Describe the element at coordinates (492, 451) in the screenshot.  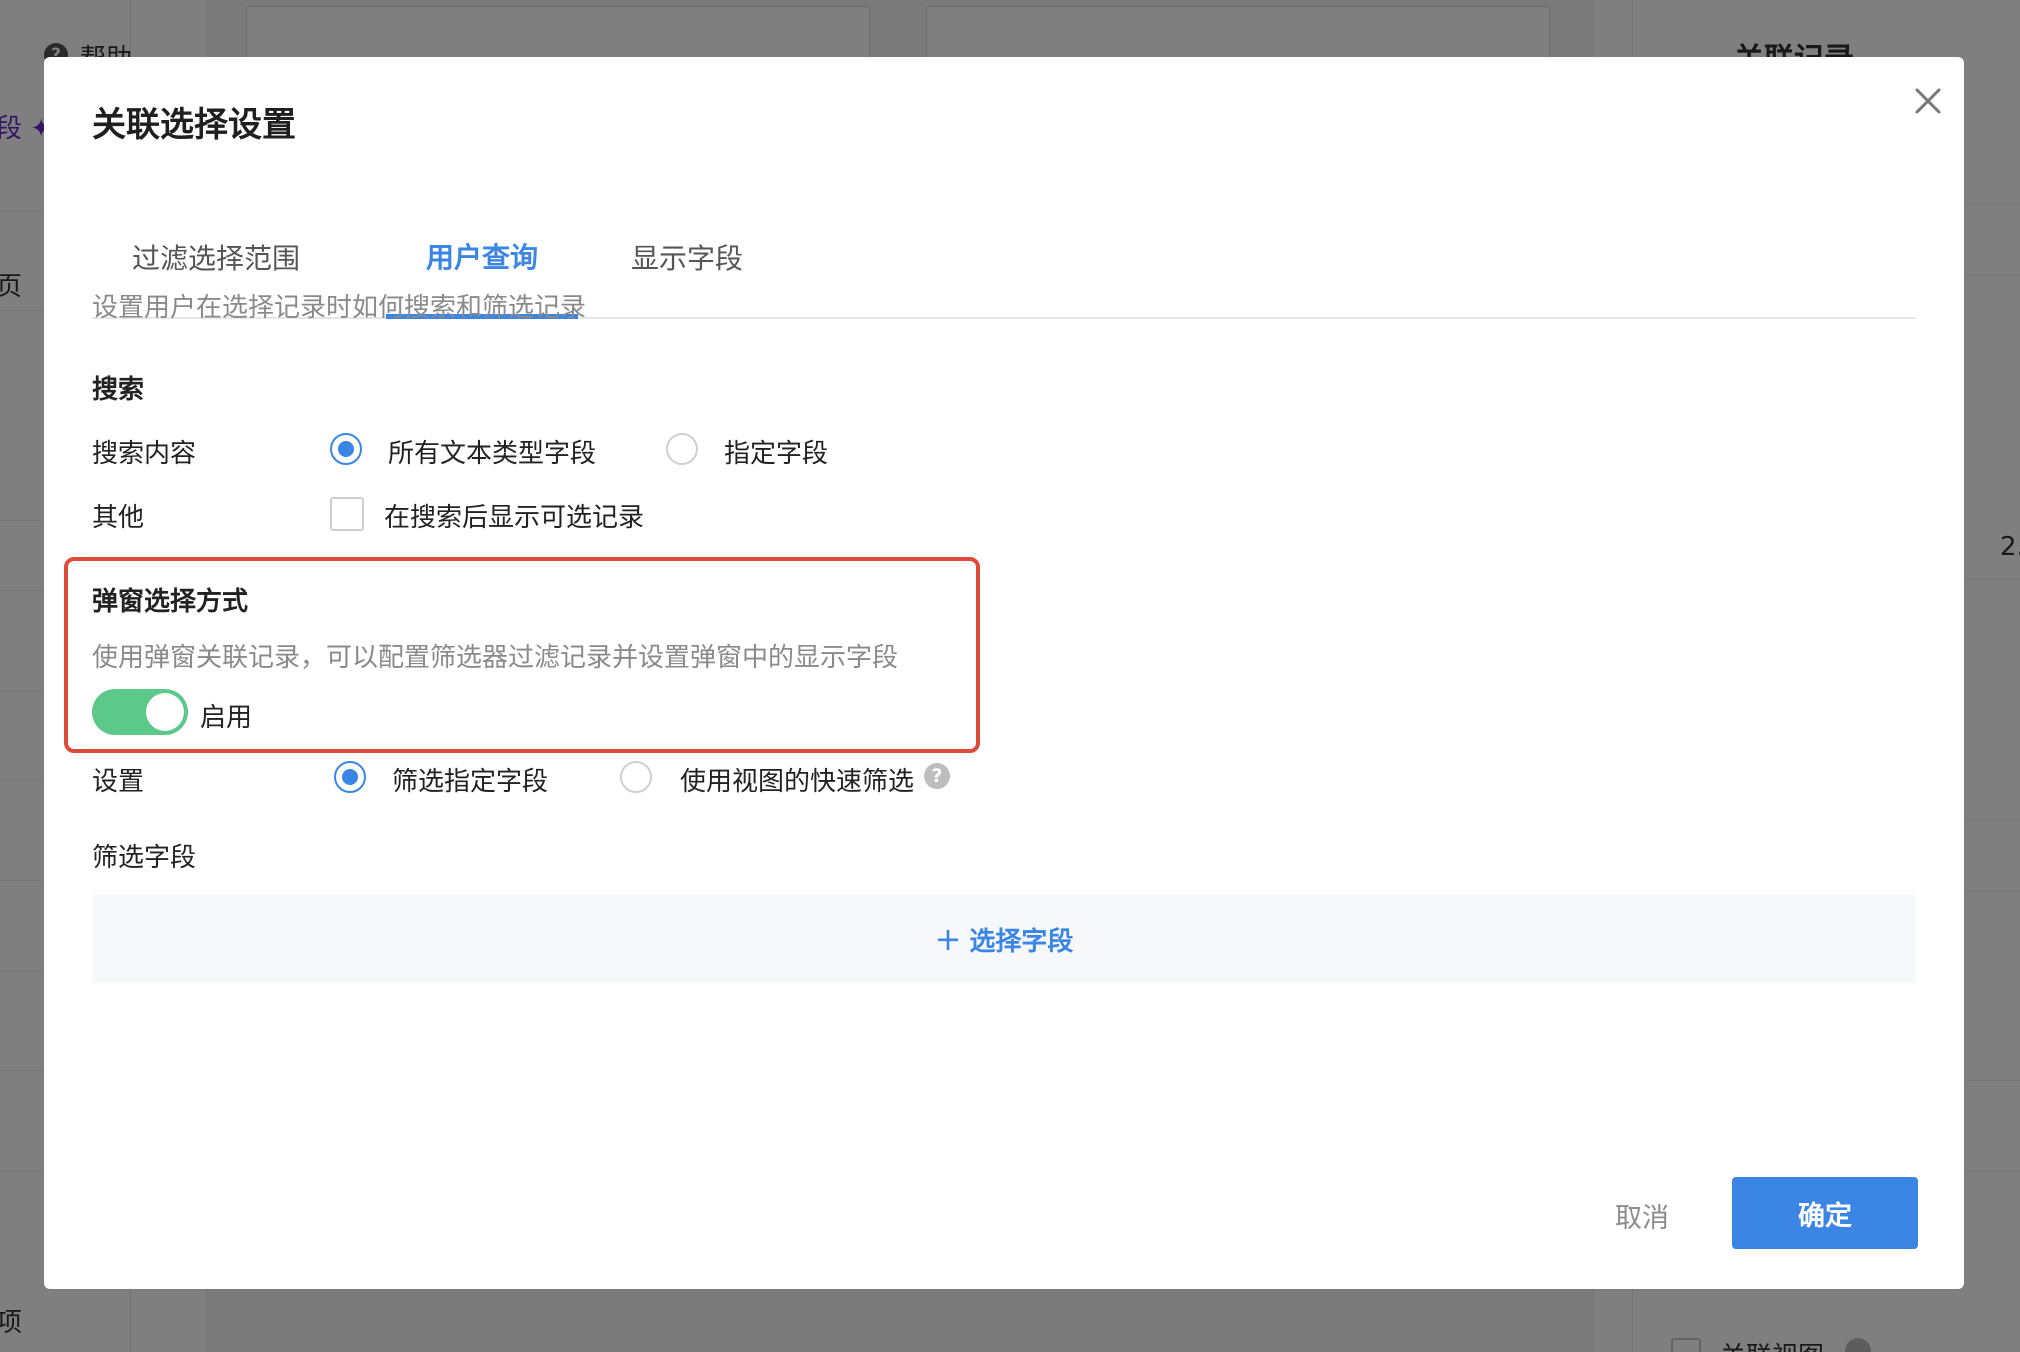
I see `radio-all-text-fields-label: 所有文本类型字段` at that location.